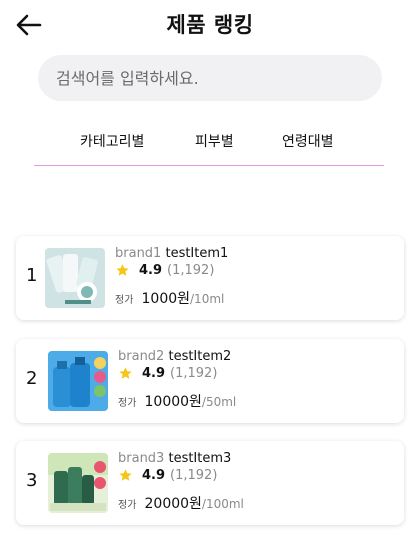 This screenshot has width=420, height=552. I want to click on price-value: 10000원, so click(173, 402).